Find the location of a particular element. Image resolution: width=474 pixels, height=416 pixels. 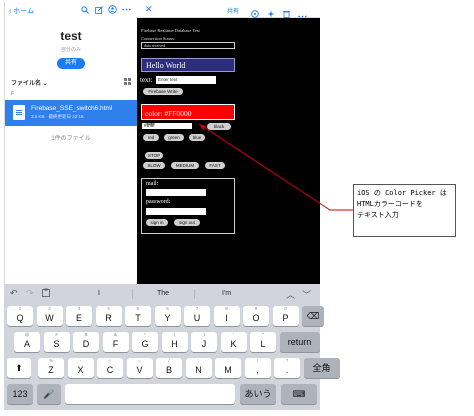

key-label: M is located at coordinates (228, 370).